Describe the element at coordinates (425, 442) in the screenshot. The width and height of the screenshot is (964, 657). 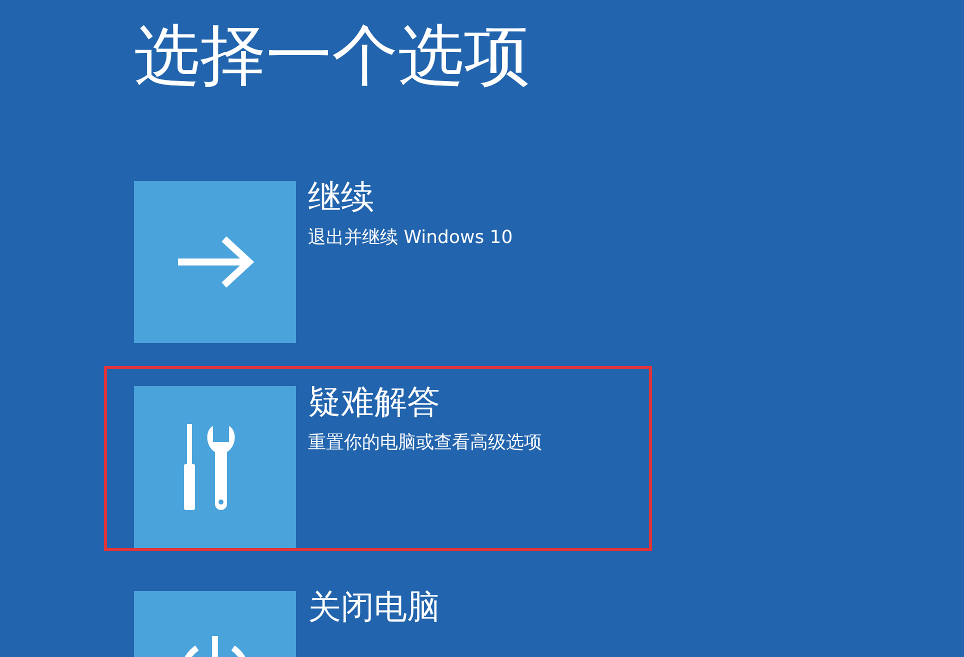
I see `option-description: 重置你的电脑或查看高级选项` at that location.